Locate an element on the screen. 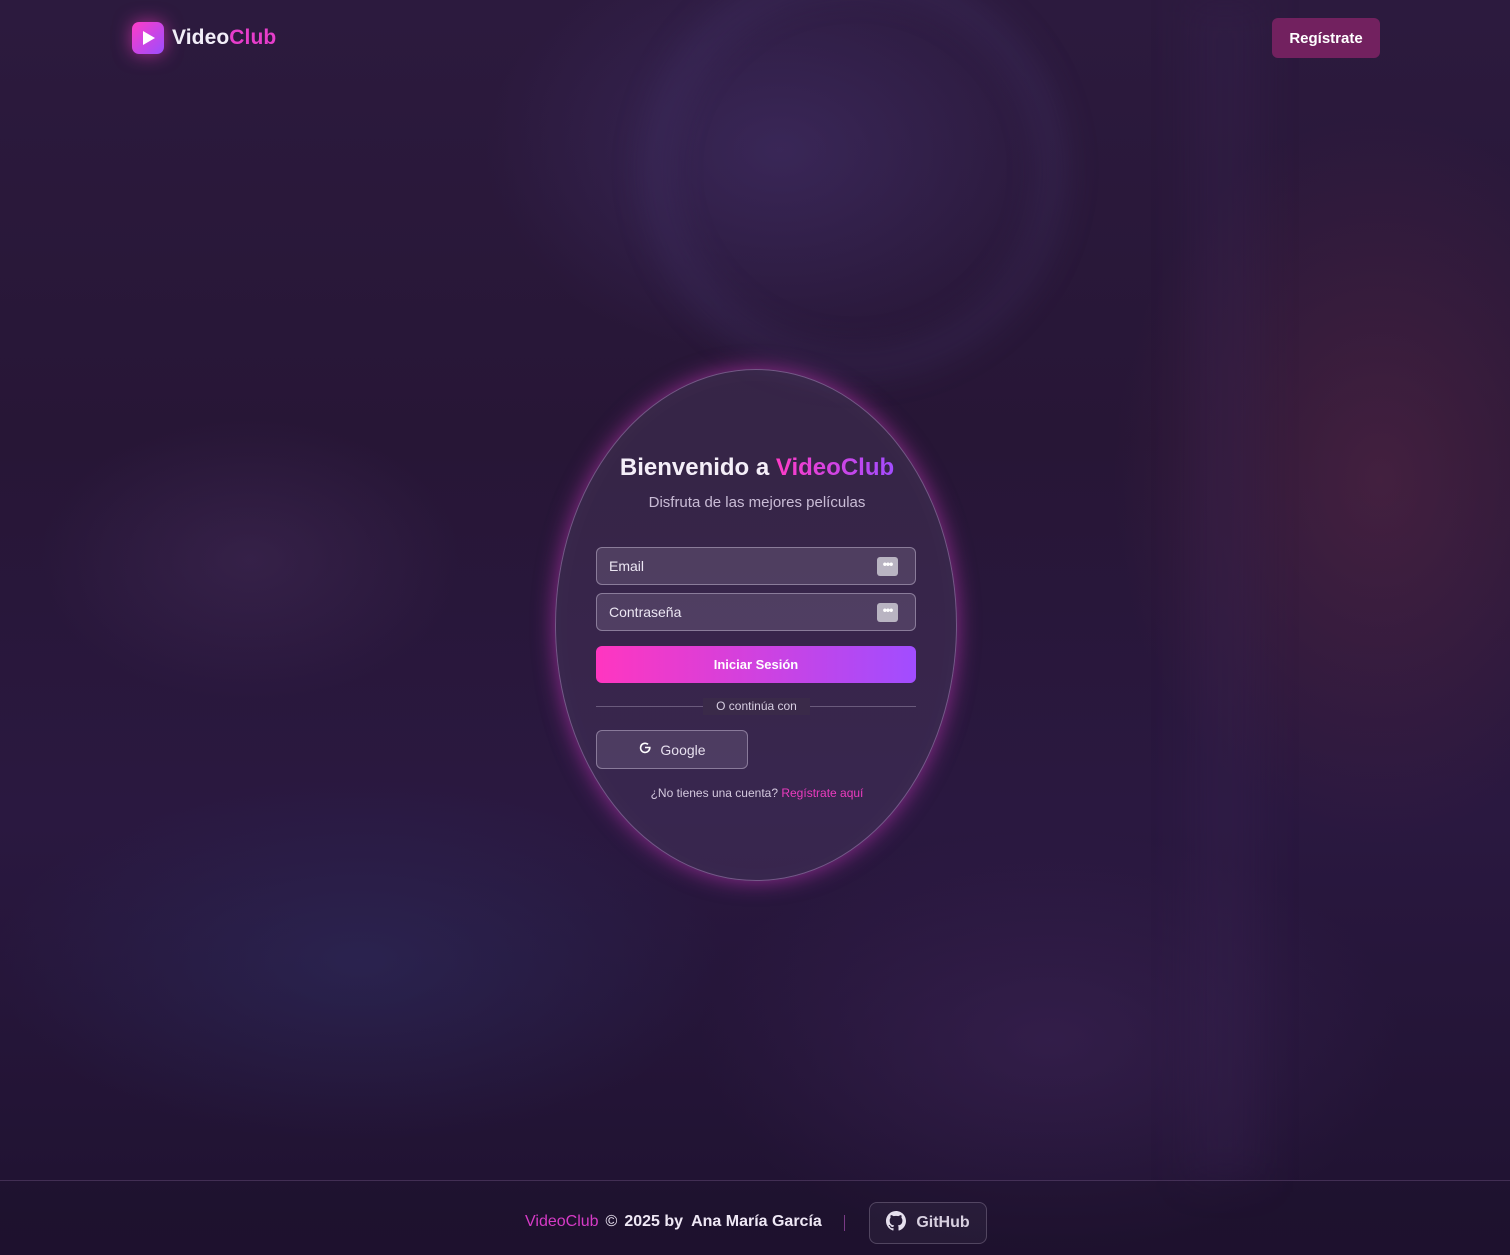 This screenshot has width=1510, height=1255. github-button: GitHub is located at coordinates (928, 1223).